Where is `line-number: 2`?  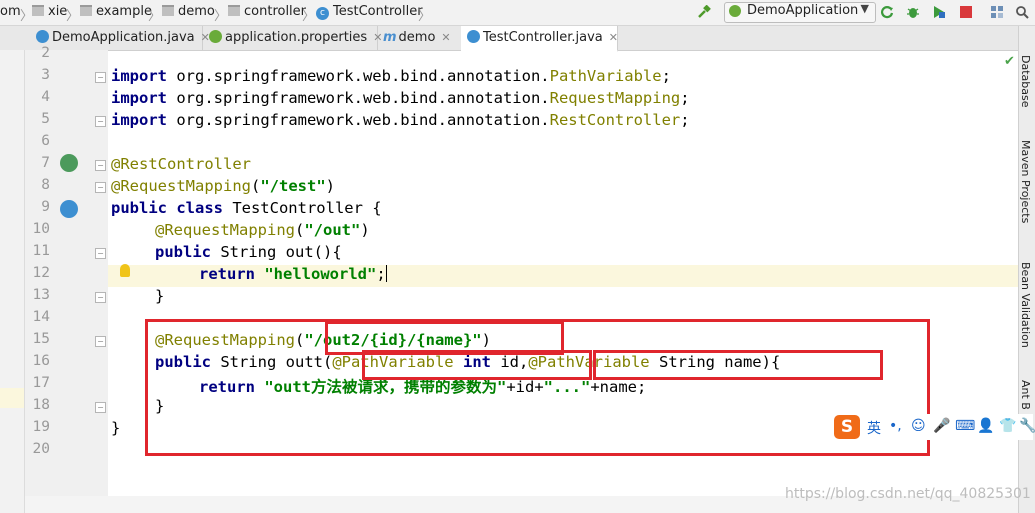 line-number: 2 is located at coordinates (45, 53).